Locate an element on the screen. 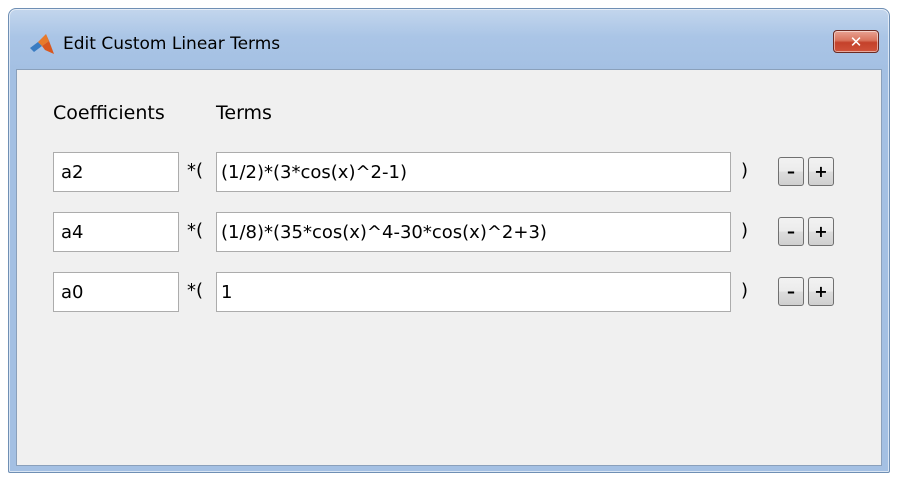 Image resolution: width=899 pixels, height=482 pixels. term-row: a2 *( (1/2)*(3*cos(x)^2-1) ) – + is located at coordinates (449, 174).